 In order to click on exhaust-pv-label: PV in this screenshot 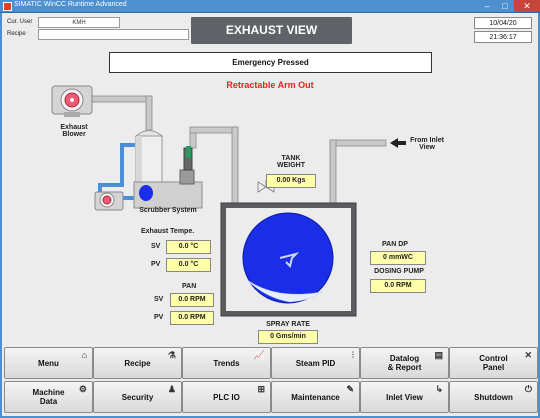, I will do `click(156, 264)`.